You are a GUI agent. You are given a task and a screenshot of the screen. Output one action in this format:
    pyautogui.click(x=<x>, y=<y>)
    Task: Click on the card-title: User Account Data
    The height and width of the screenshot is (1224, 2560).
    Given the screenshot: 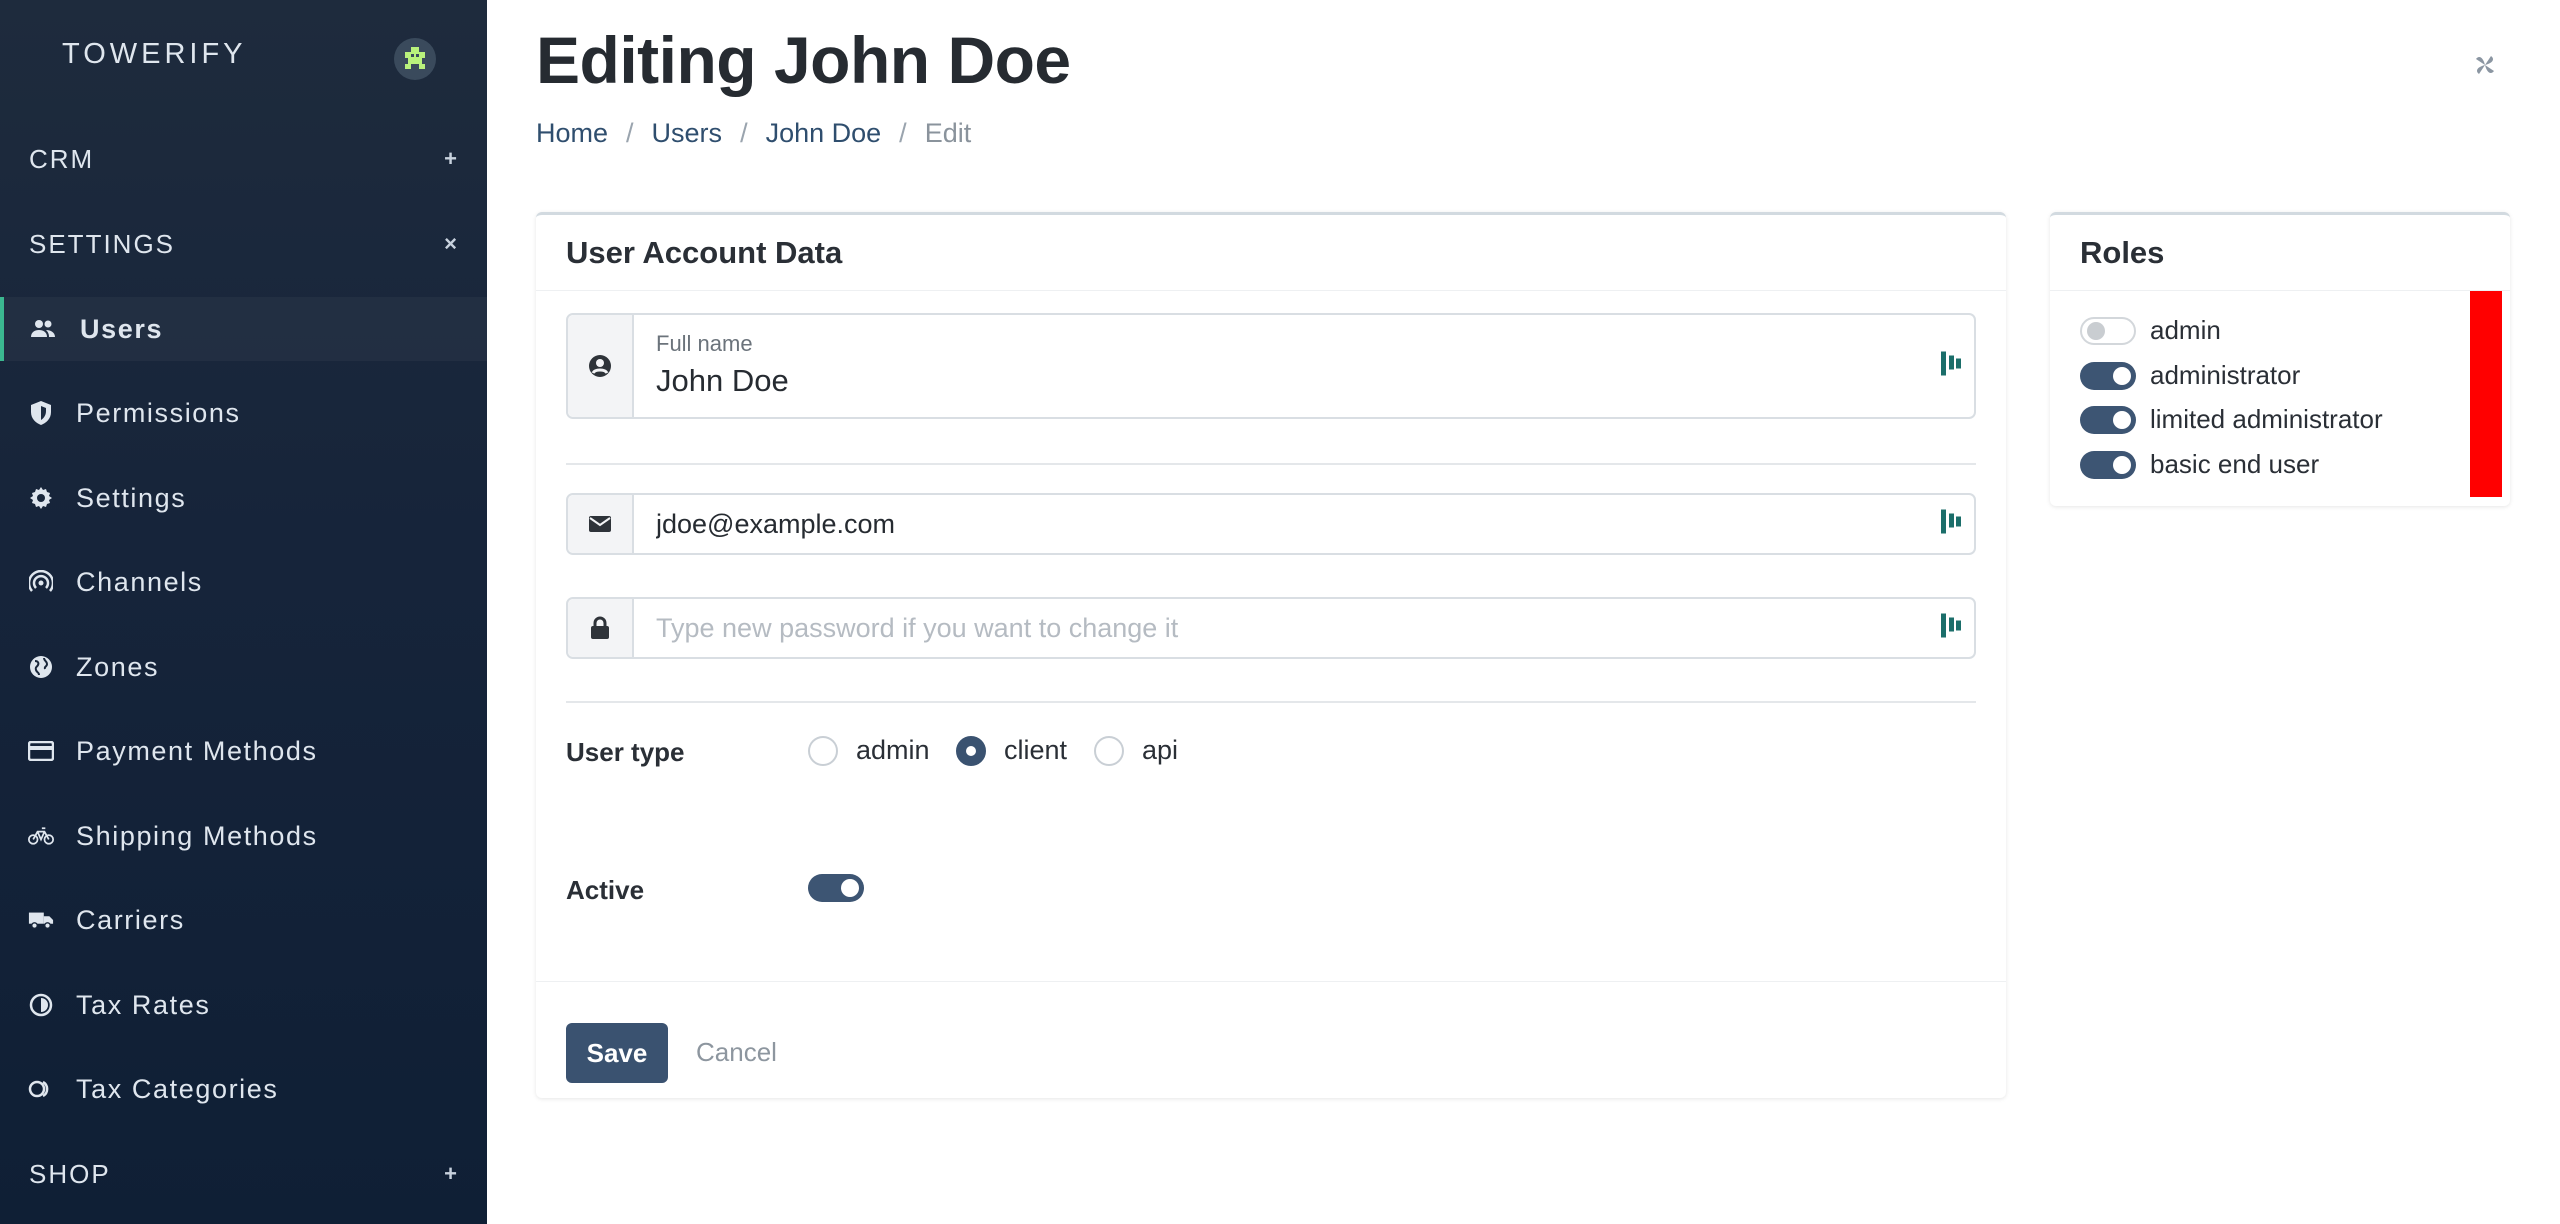 What is the action you would take?
    pyautogui.click(x=704, y=252)
    